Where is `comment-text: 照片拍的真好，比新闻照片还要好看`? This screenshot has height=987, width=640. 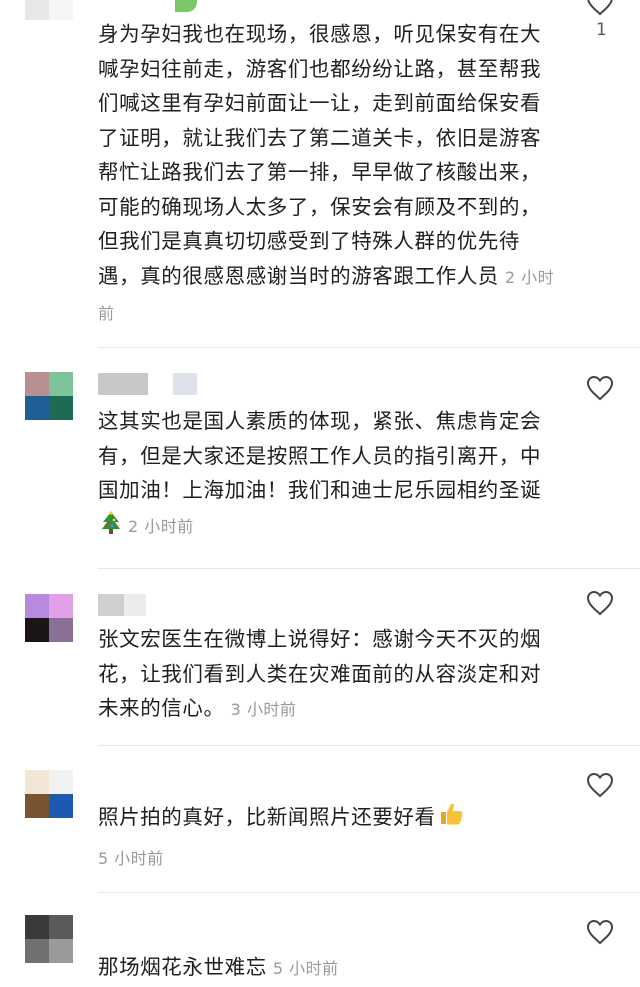 comment-text: 照片拍的真好，比新闻照片还要好看 is located at coordinates (328, 817).